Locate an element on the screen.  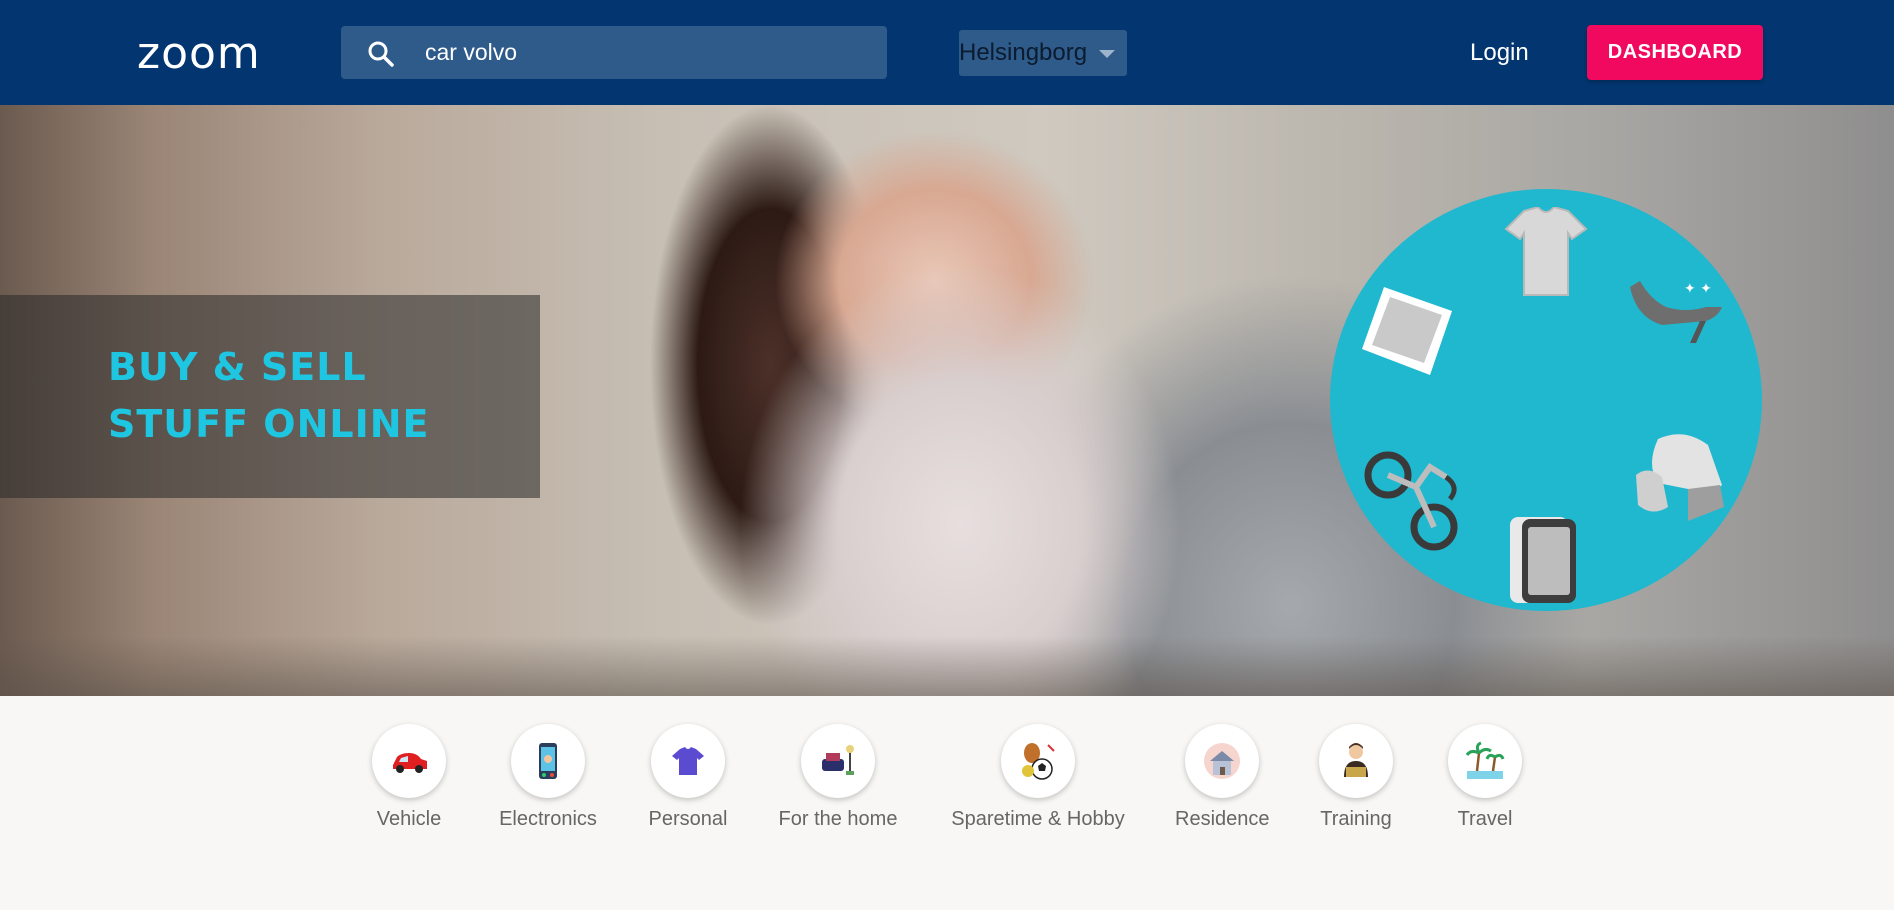
smartphone-icon is located at coordinates (1543, 560).